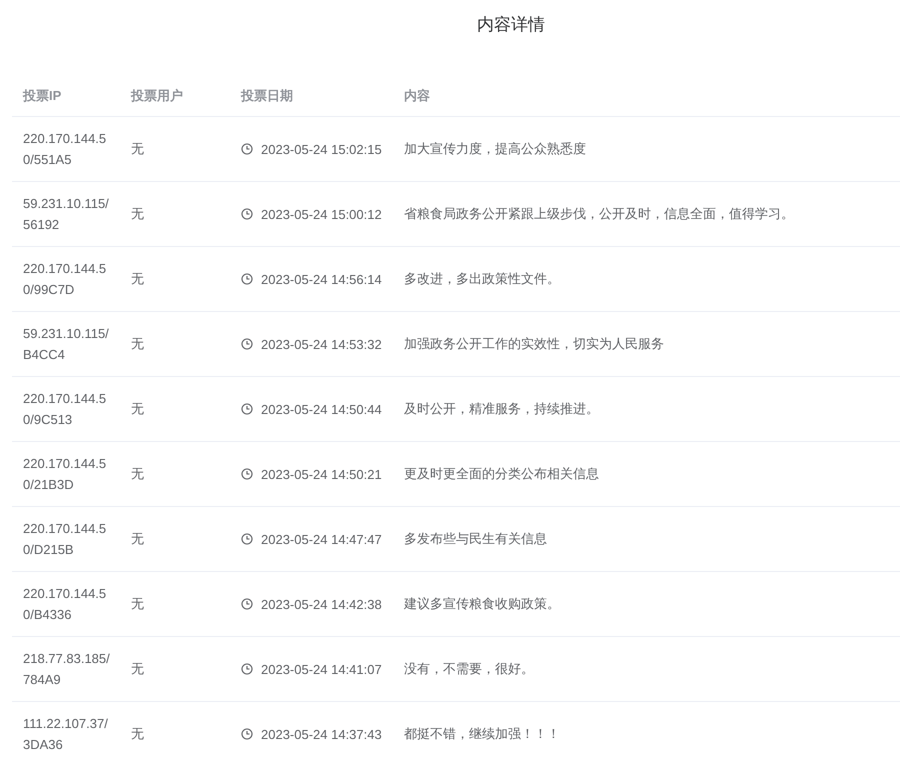 This screenshot has height=758, width=900. Describe the element at coordinates (501, 474) in the screenshot. I see `table-cell: 更及时更全面的分类公布相关信息` at that location.